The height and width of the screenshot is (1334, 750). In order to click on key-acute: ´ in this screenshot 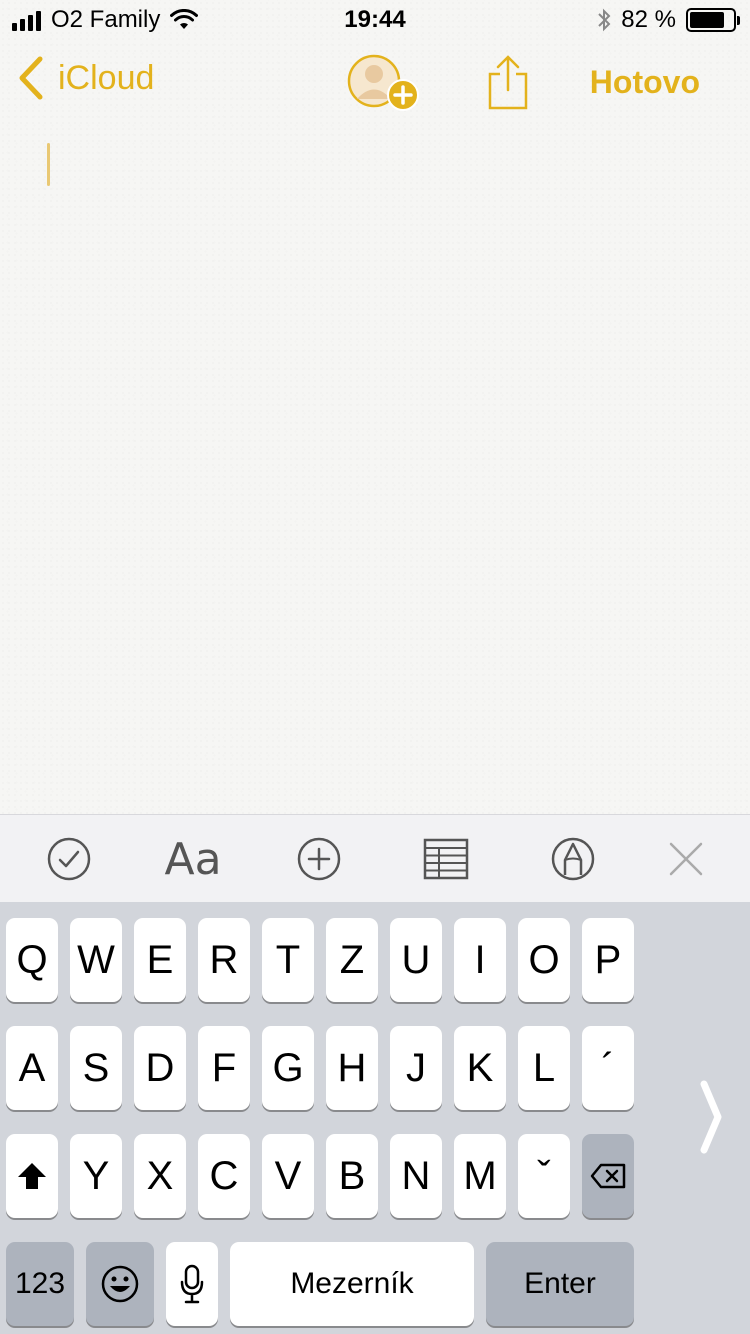, I will do `click(608, 1068)`.